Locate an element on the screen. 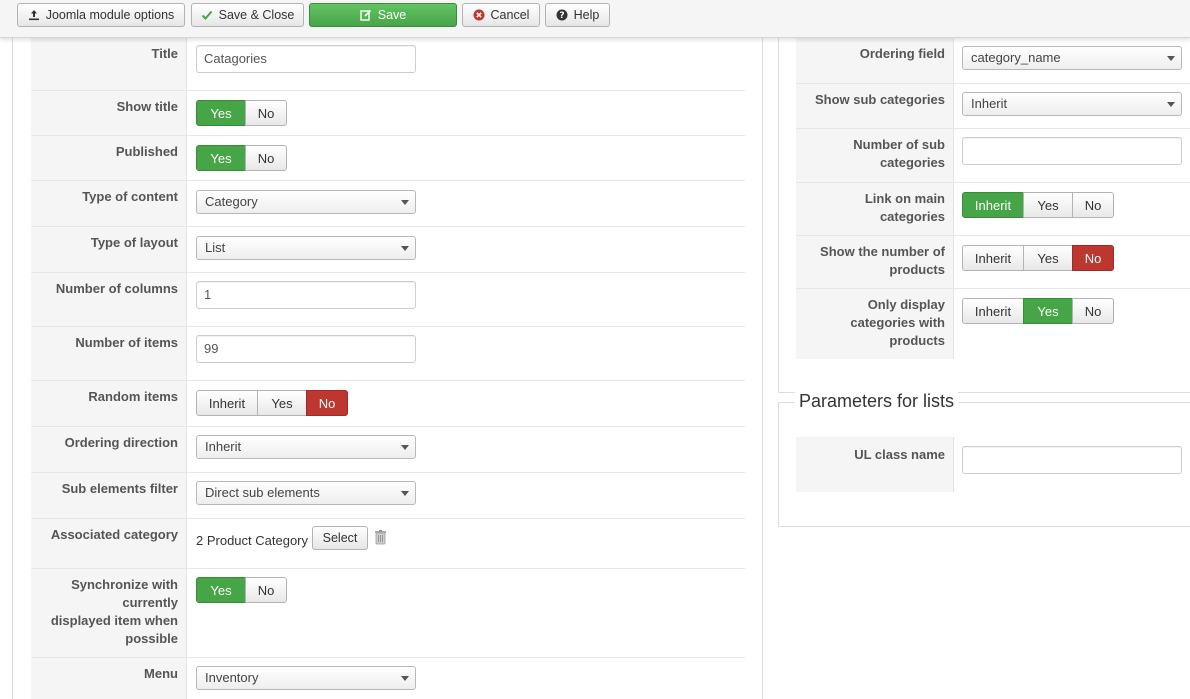 The width and height of the screenshot is (1190, 699). only-display-label-line: Only display is located at coordinates (906, 304).